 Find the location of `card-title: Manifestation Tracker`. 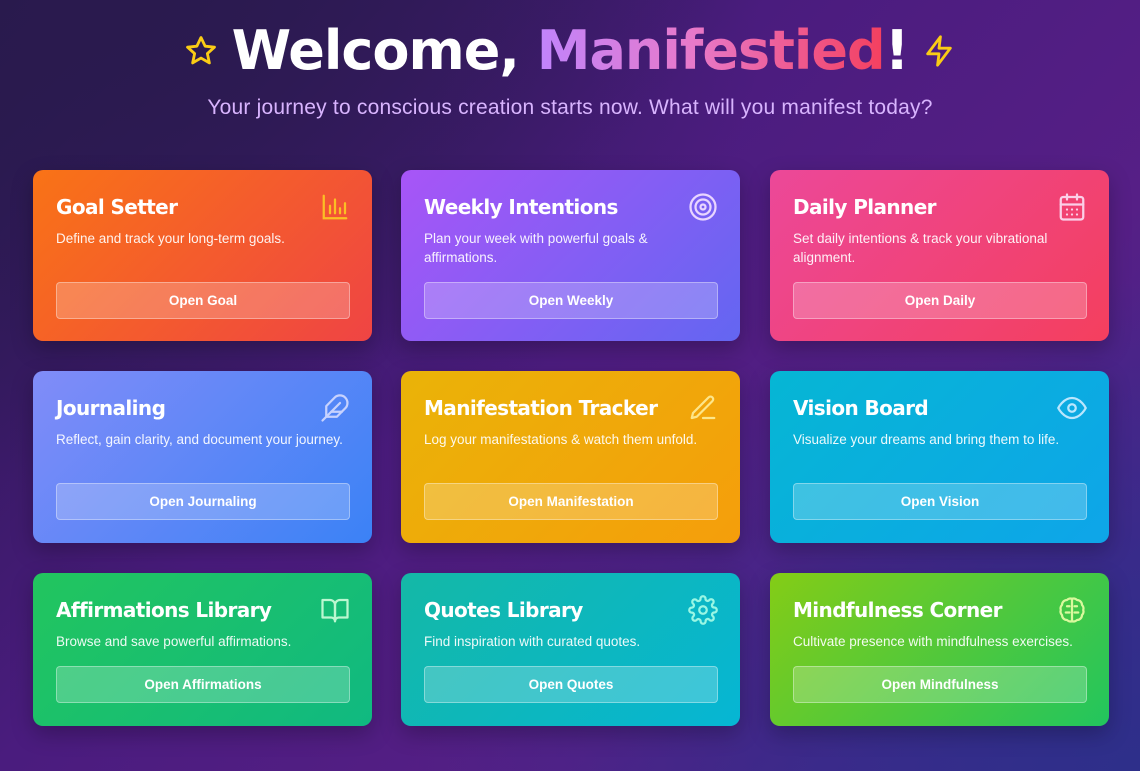

card-title: Manifestation Tracker is located at coordinates (541, 408).